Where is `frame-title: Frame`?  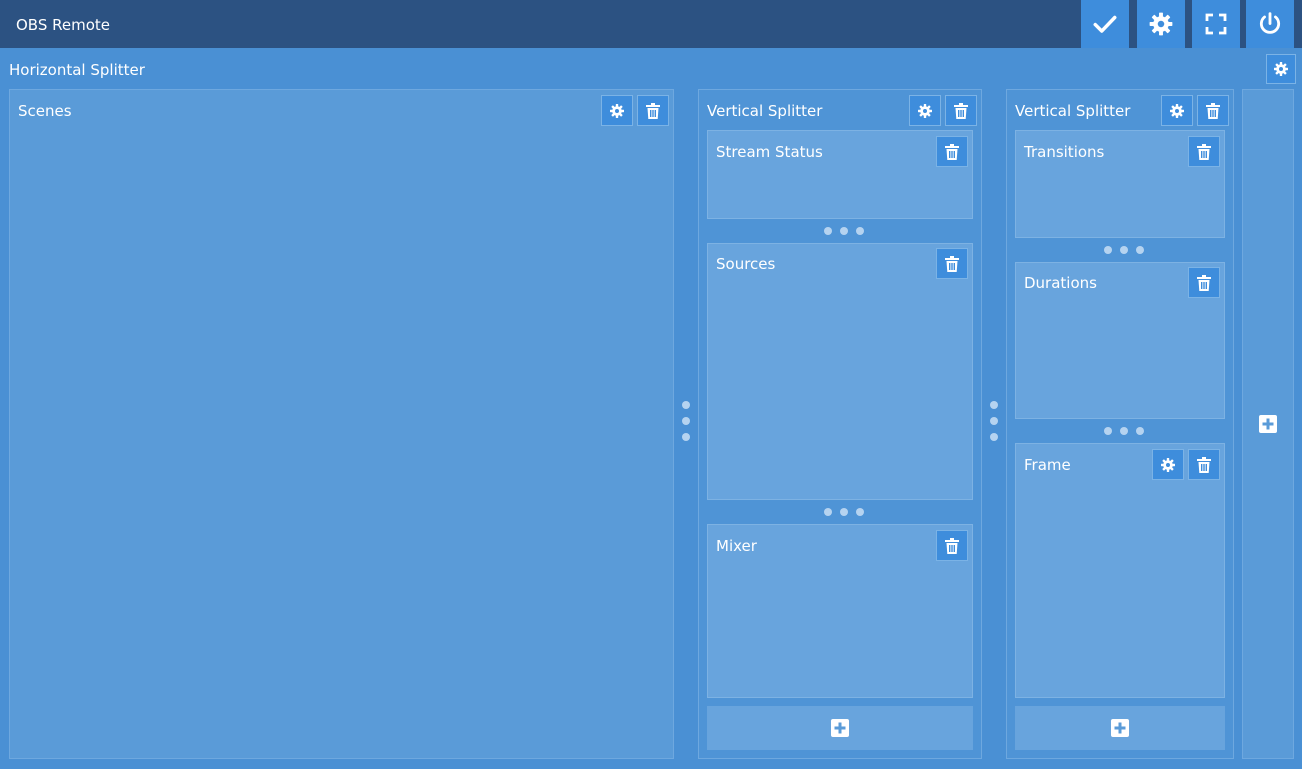
frame-title: Frame is located at coordinates (1047, 465).